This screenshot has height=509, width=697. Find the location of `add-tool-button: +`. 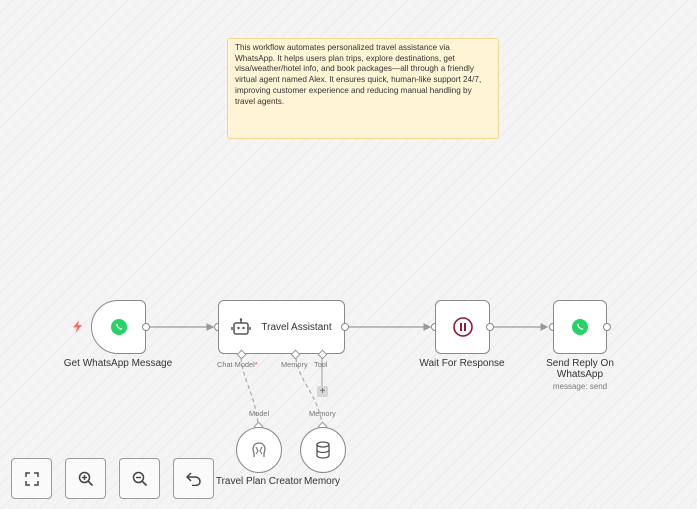

add-tool-button: + is located at coordinates (322, 391).